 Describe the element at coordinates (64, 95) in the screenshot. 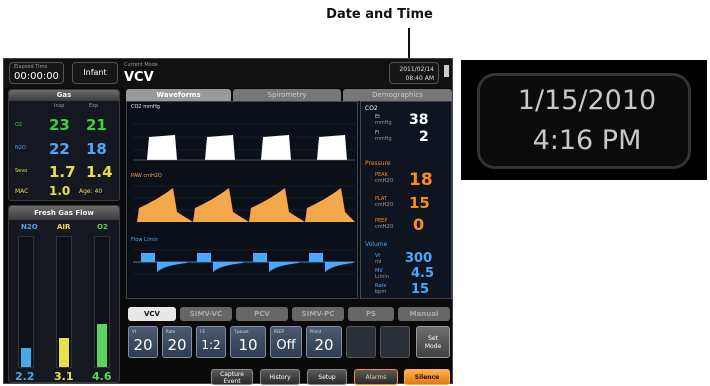

I see `gas-title: Gas` at that location.